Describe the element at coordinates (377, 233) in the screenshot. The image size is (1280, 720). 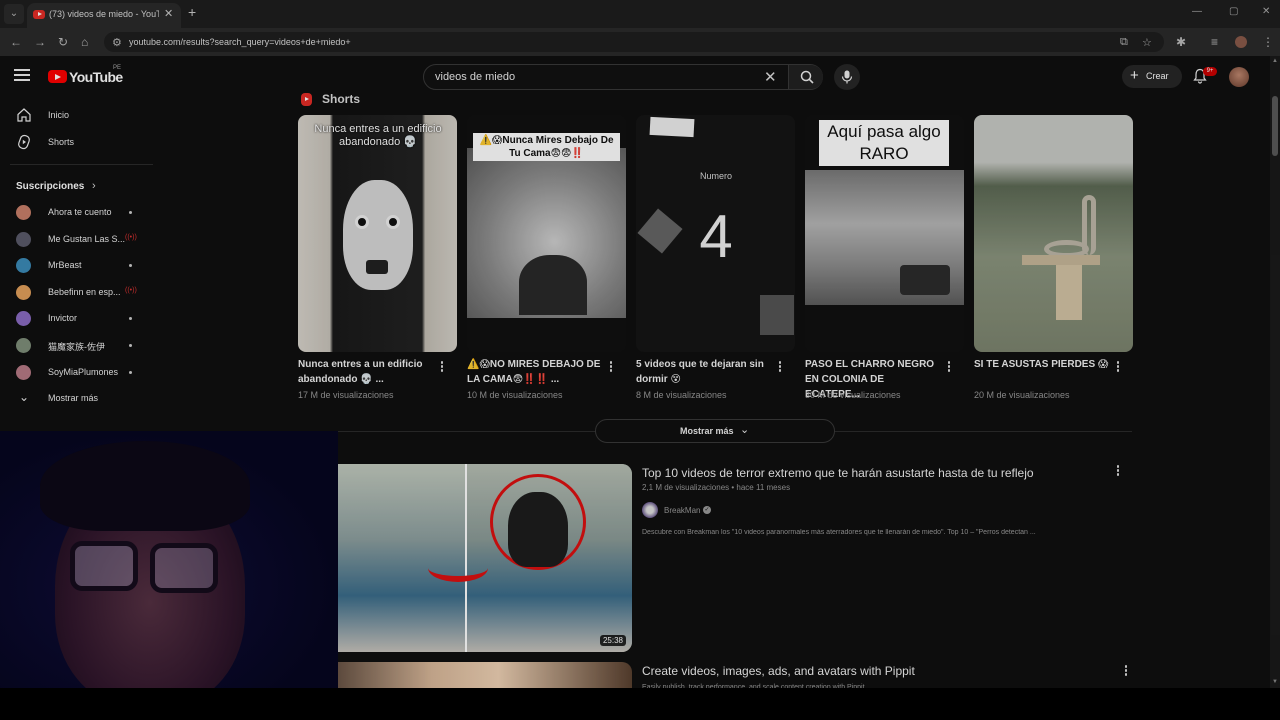
I see `short-thumbnail: Nunca entres a un edificio abandonado 💀` at that location.